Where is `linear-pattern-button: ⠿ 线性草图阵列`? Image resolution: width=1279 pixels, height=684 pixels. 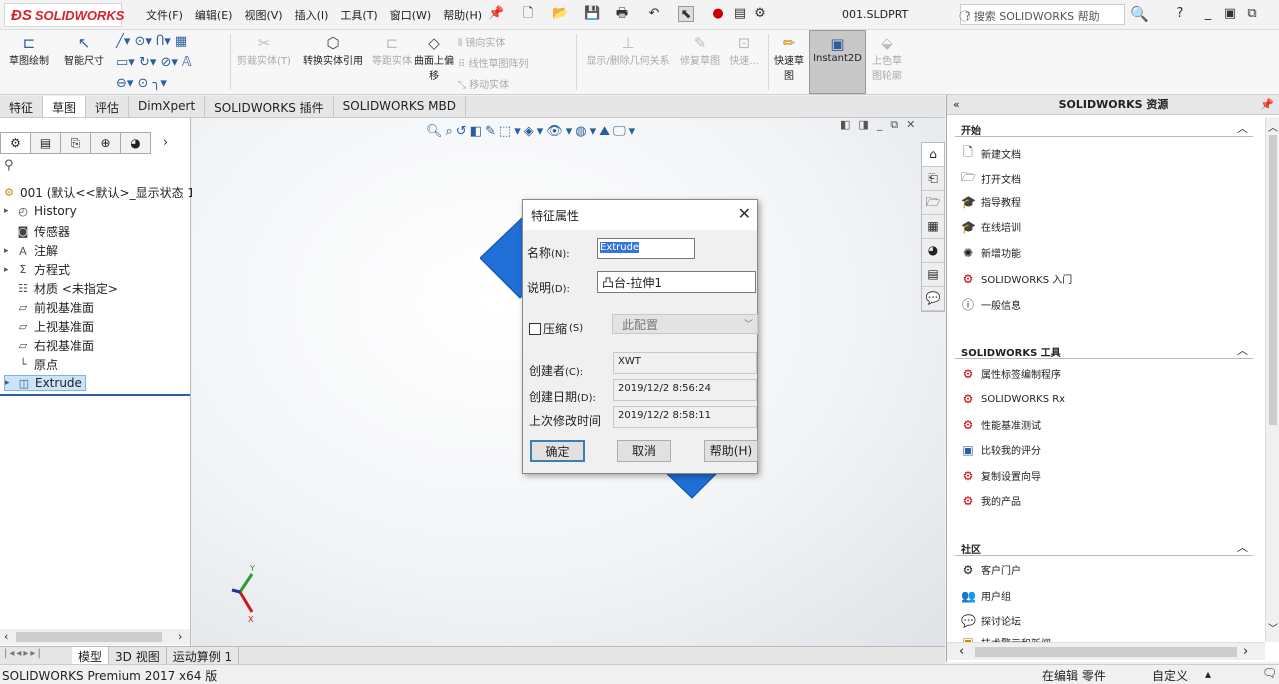 linear-pattern-button: ⠿ 线性草图阵列 is located at coordinates (493, 62).